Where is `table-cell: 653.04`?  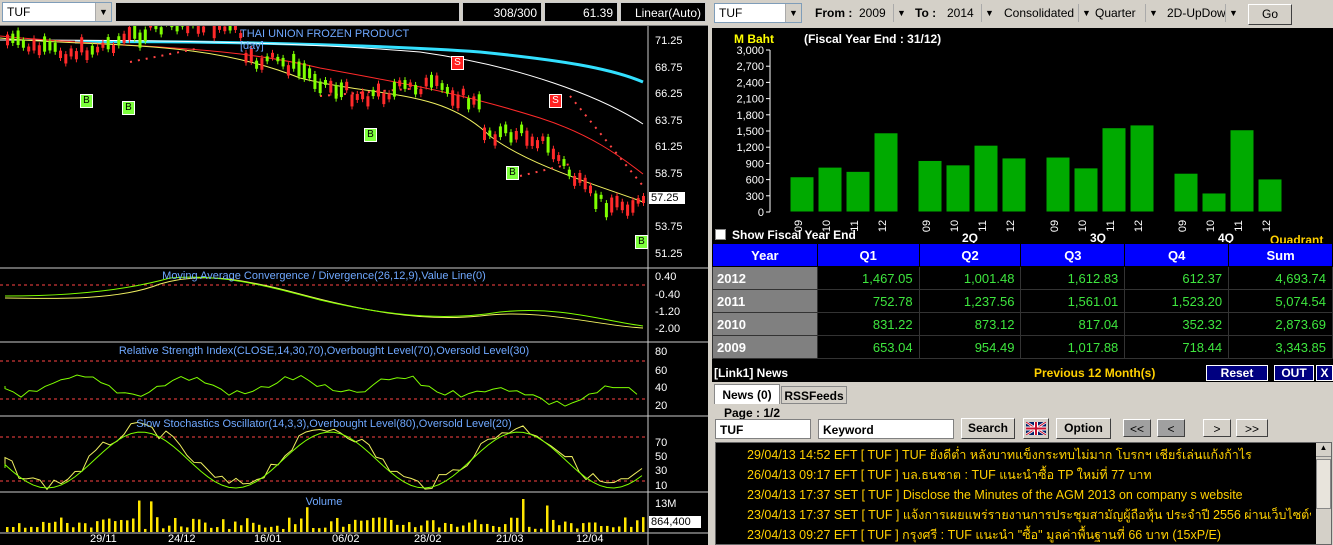 table-cell: 653.04 is located at coordinates (868, 347).